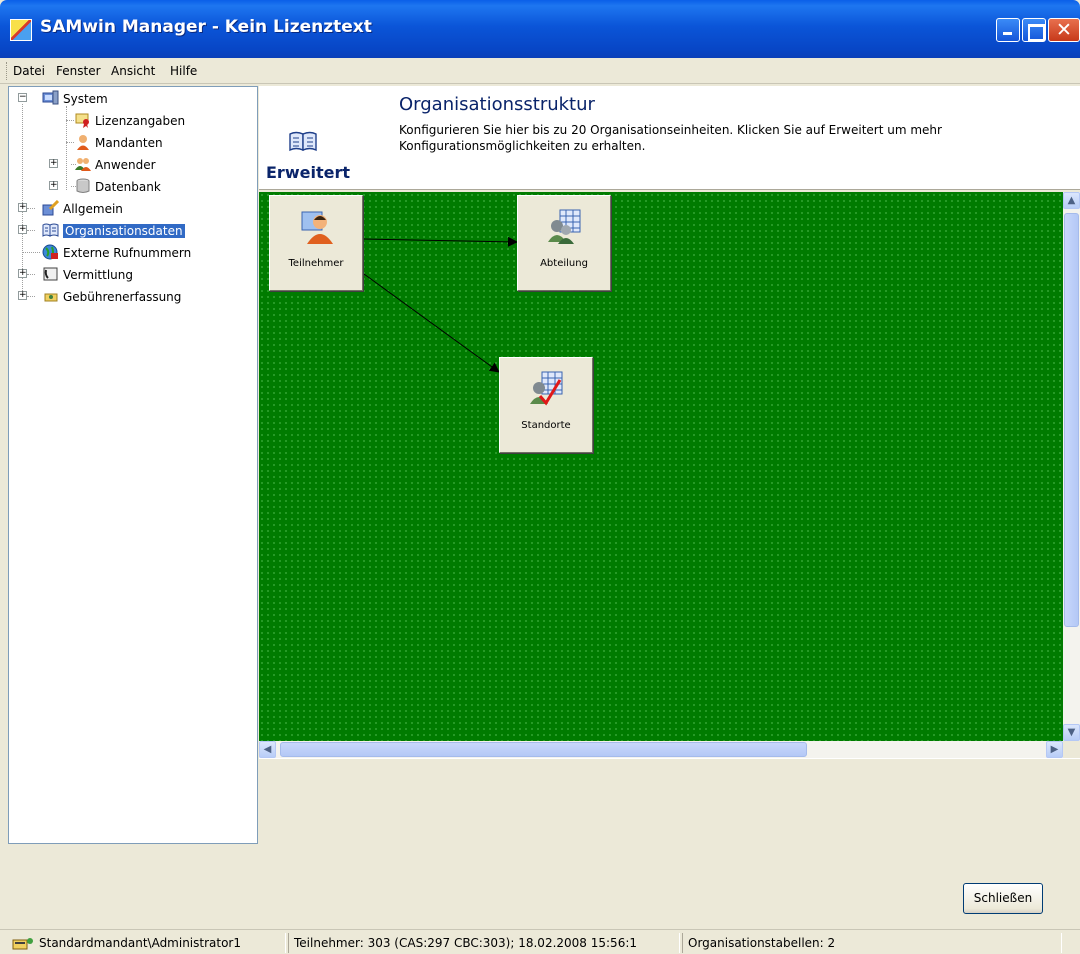 The width and height of the screenshot is (1080, 954). Describe the element at coordinates (29, 71) in the screenshot. I see `menu-datei: Datei` at that location.